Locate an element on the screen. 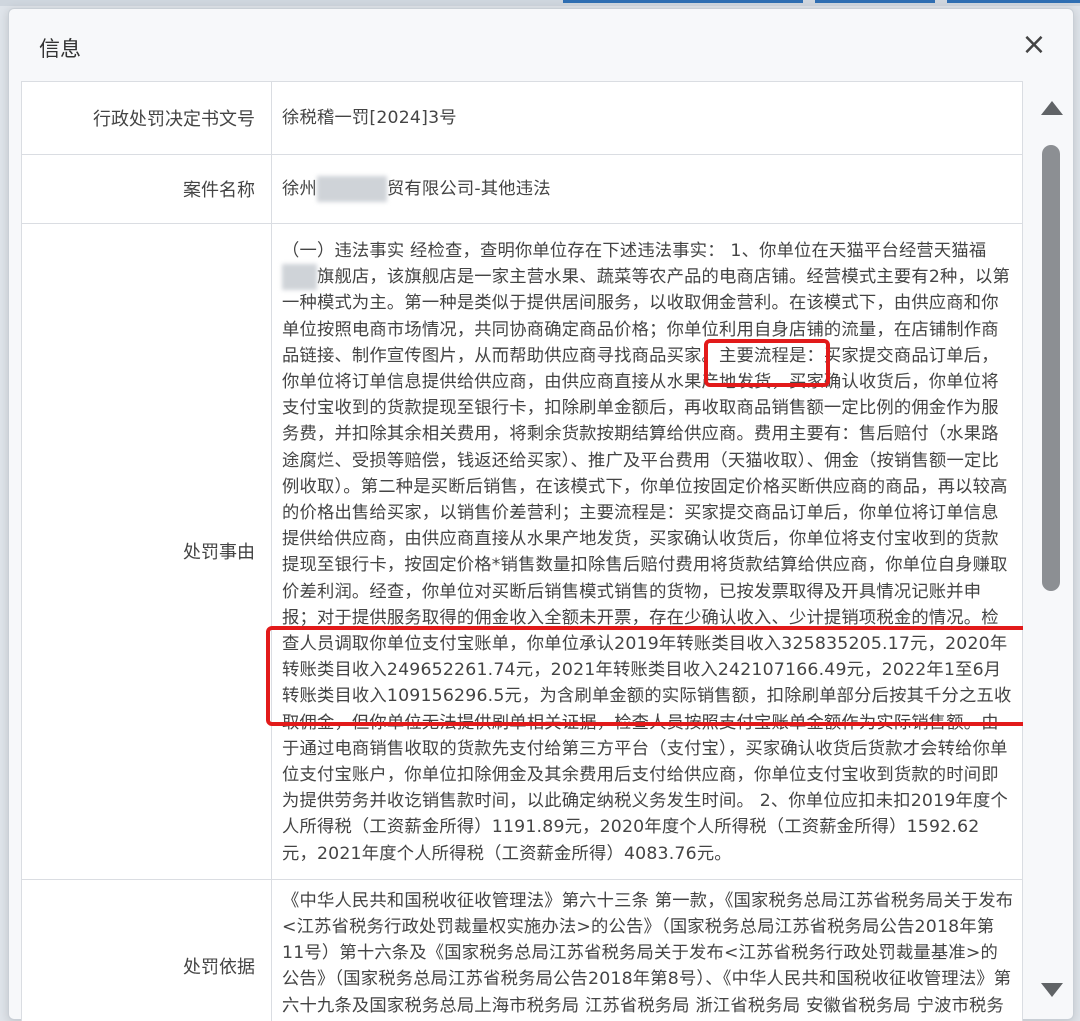 This screenshot has width=1080, height=1021. vertical-scrollbar is located at coordinates (1052, 555).